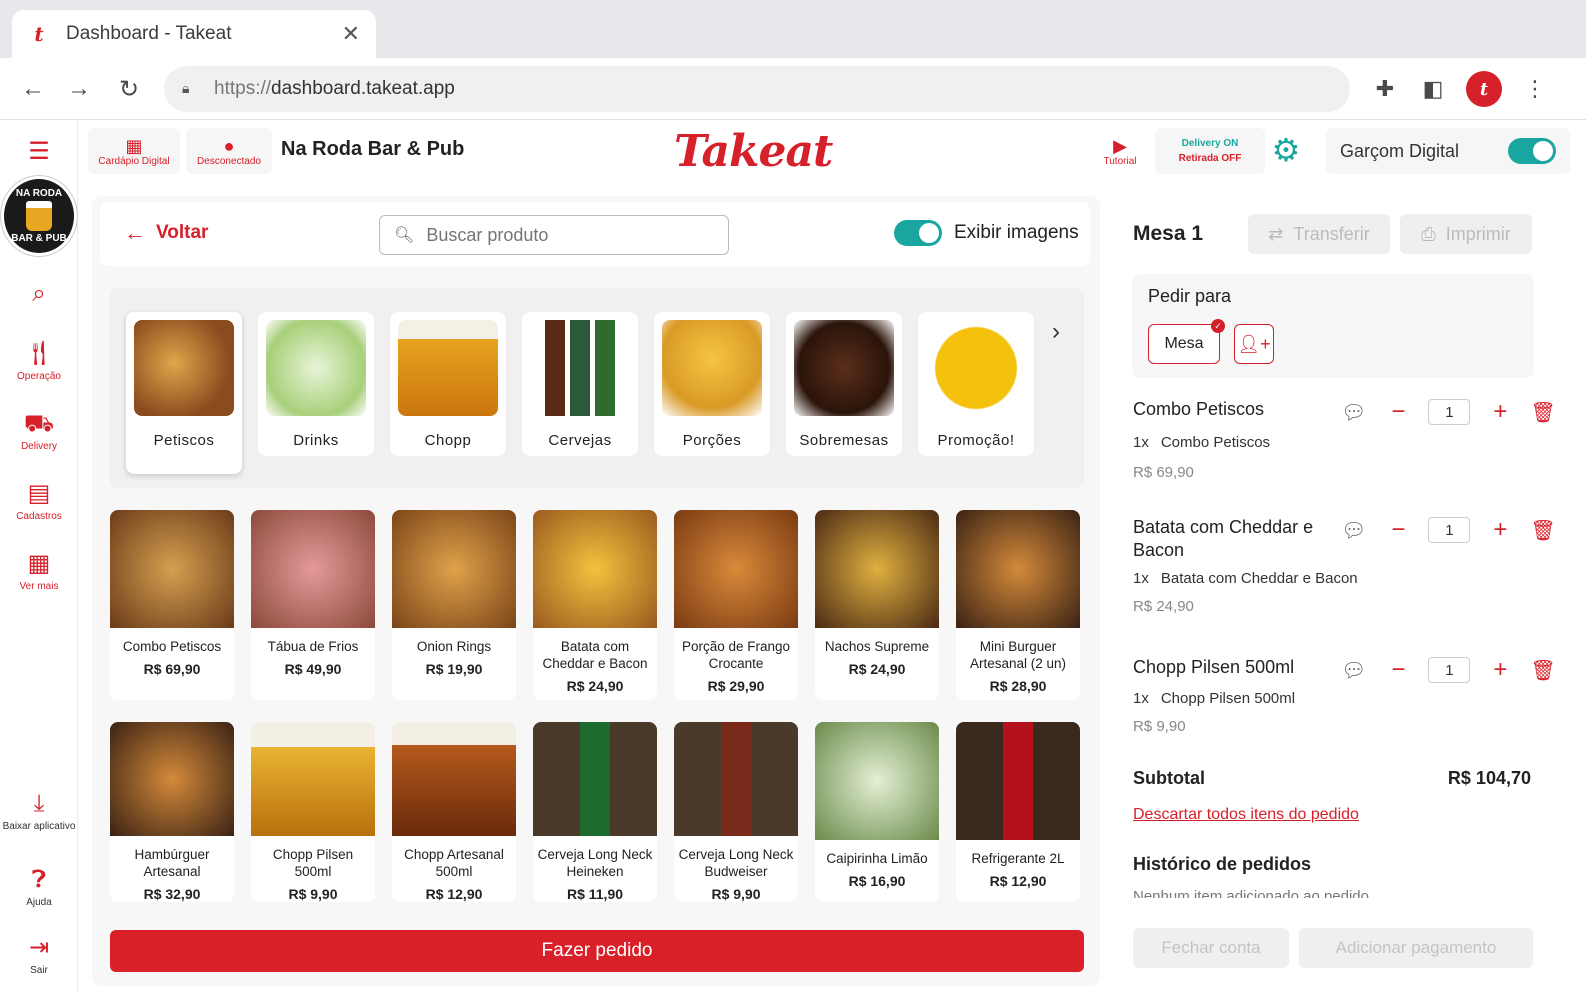 The image size is (1586, 992). I want to click on porcoes-image, so click(712, 368).